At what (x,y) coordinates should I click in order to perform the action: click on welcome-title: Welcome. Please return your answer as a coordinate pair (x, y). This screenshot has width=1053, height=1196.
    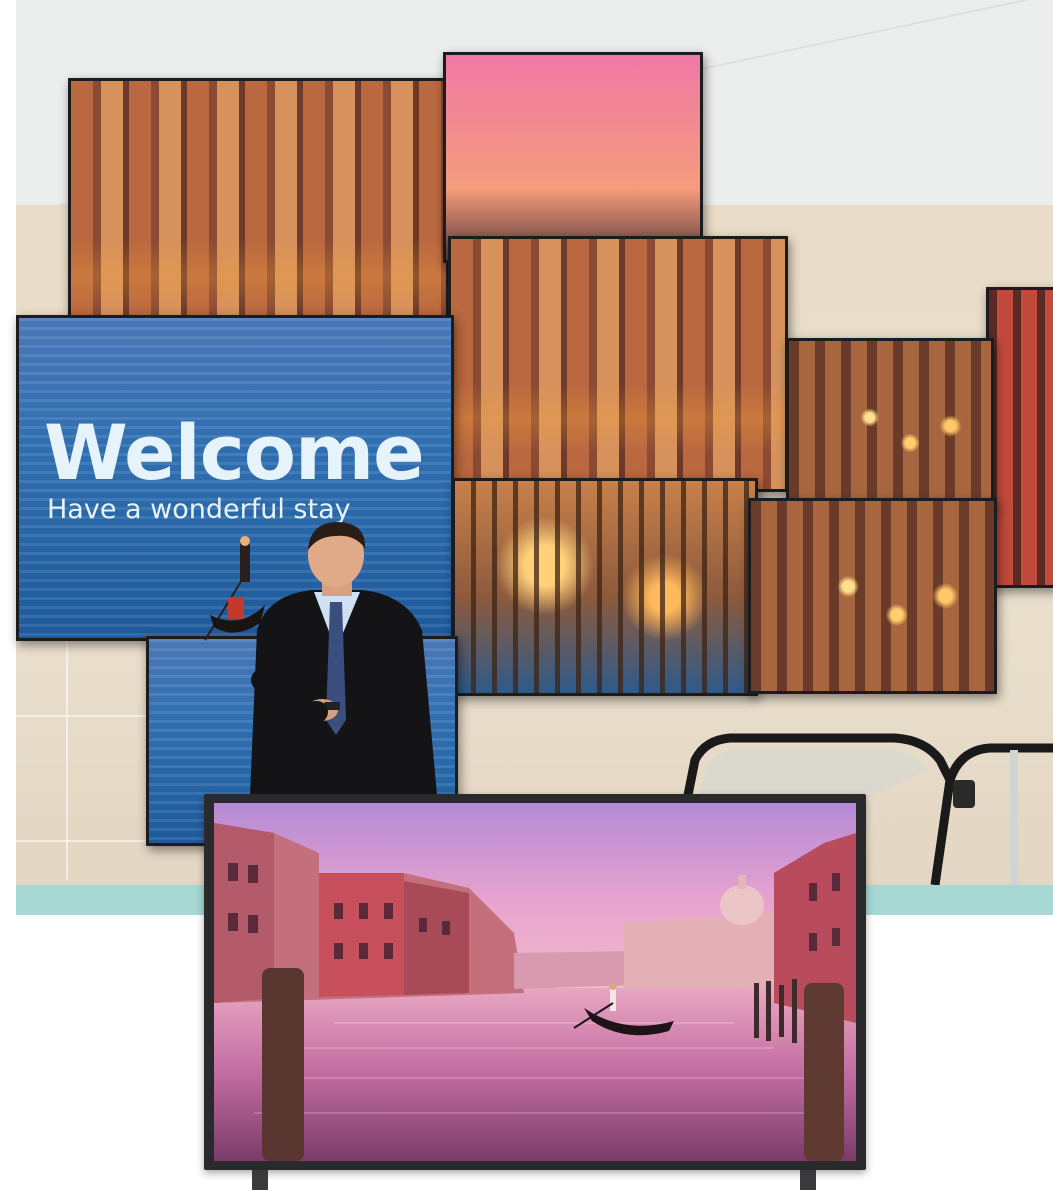
    Looking at the image, I should click on (234, 452).